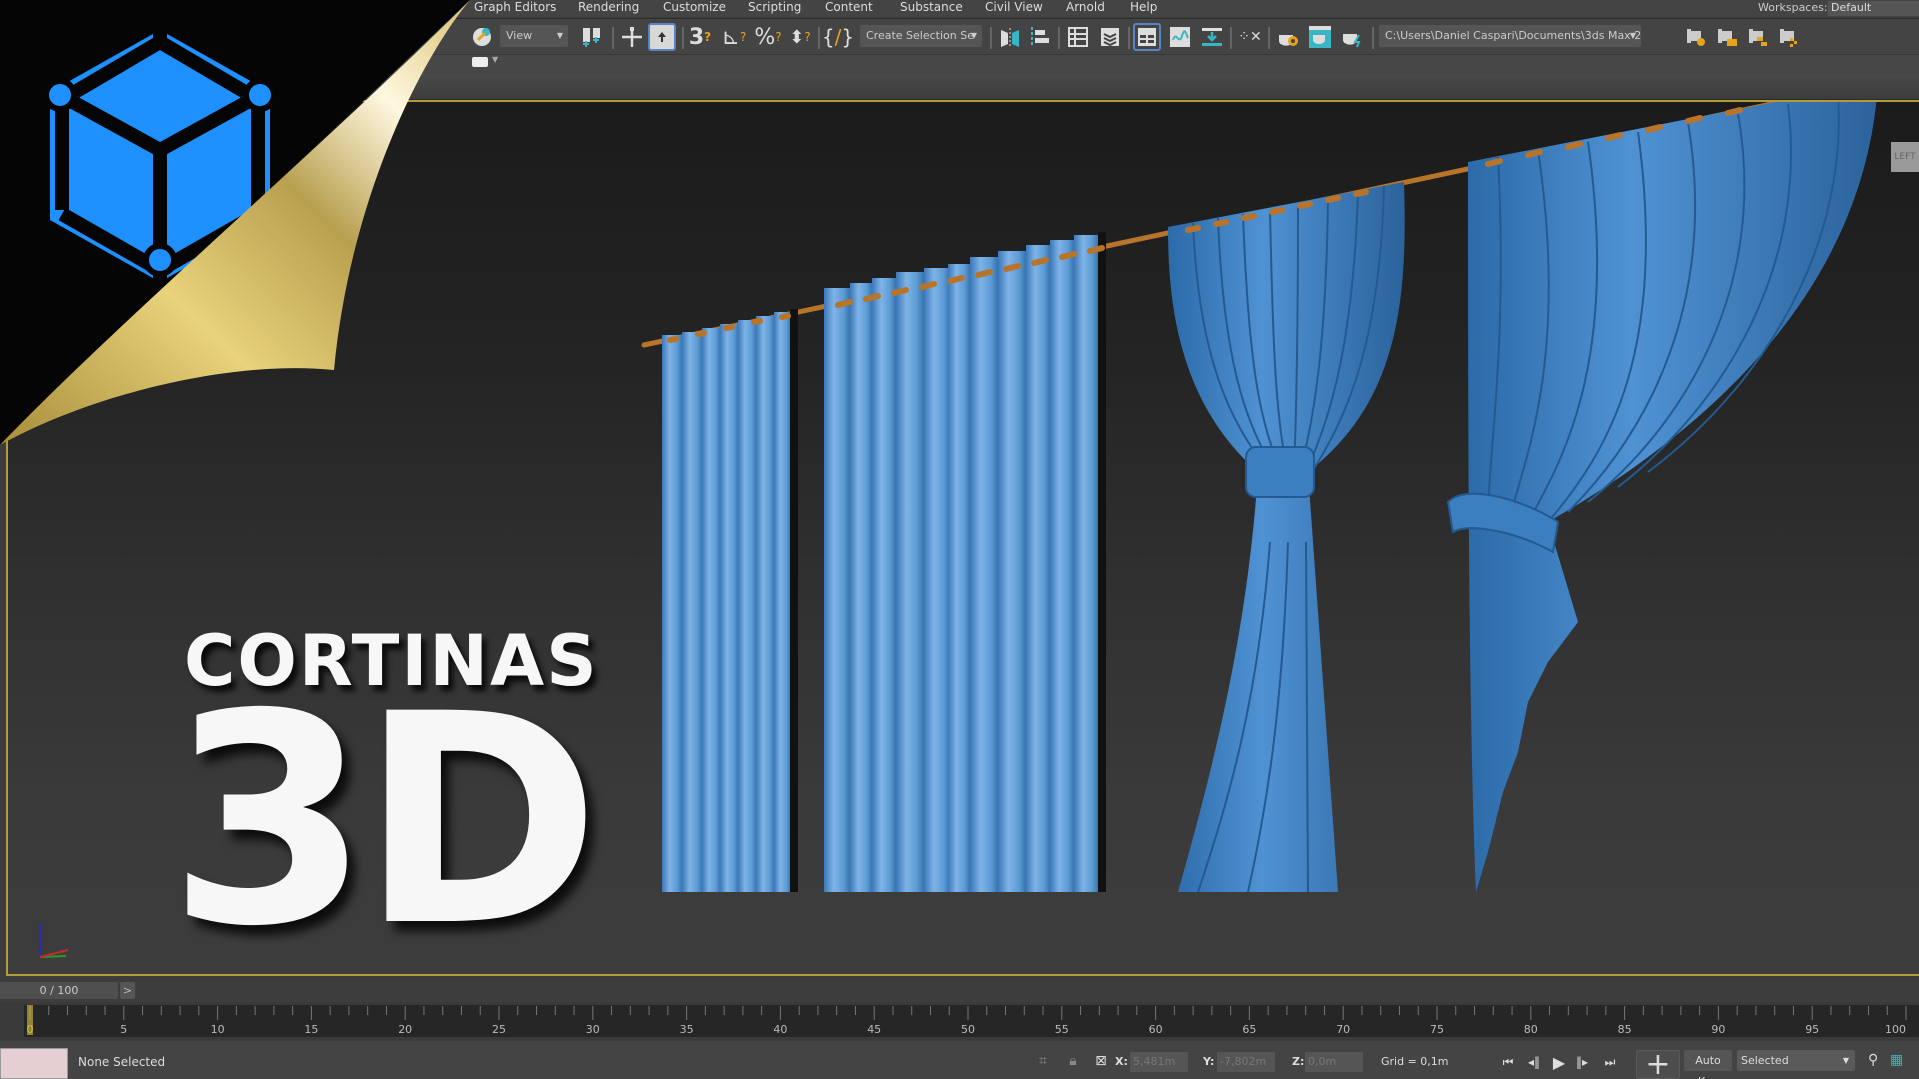 The width and height of the screenshot is (1919, 1079). I want to click on previous-frame-icon: ◂‖, so click(1534, 1062).